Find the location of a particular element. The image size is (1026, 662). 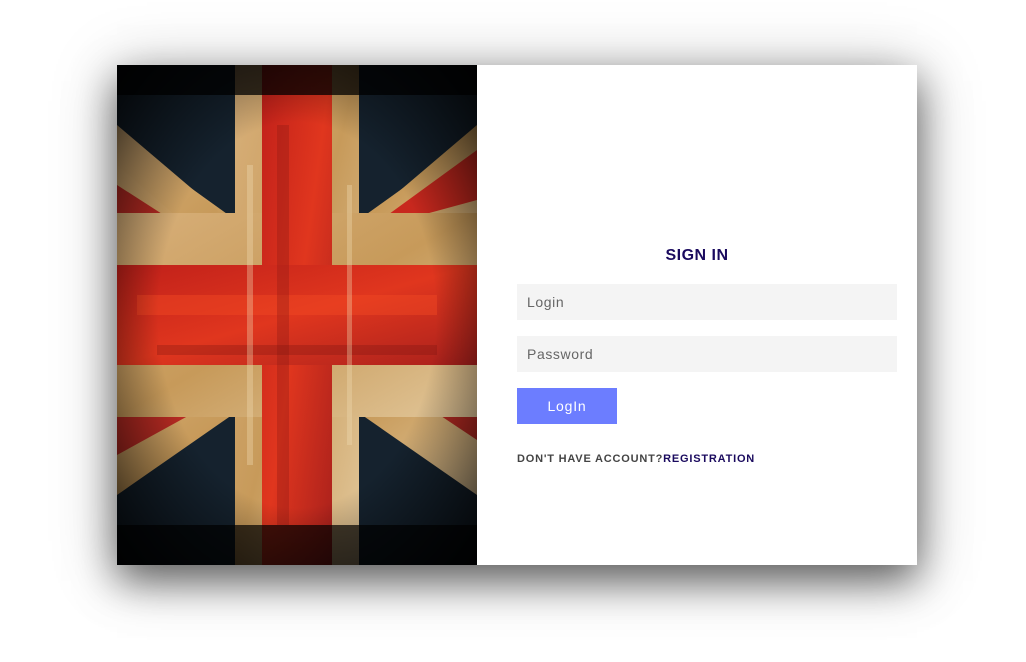

registration-prompt: DON'T HAVE ACCOUNT?REGISTRATION is located at coordinates (636, 459).